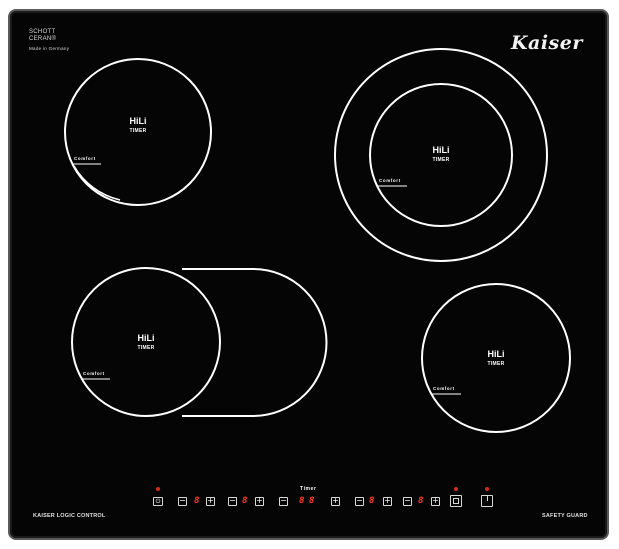 This screenshot has width=619, height=549. Describe the element at coordinates (138, 121) in the screenshot. I see `zone-1-title: HiLi` at that location.